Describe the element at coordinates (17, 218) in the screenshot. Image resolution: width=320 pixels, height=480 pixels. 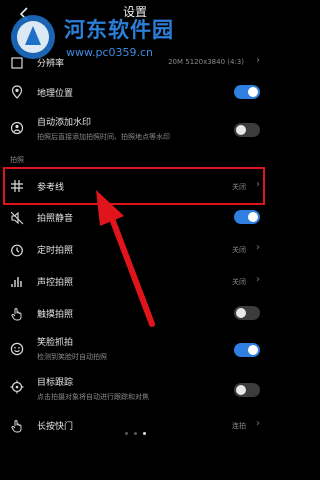
I see `mute-icon` at that location.